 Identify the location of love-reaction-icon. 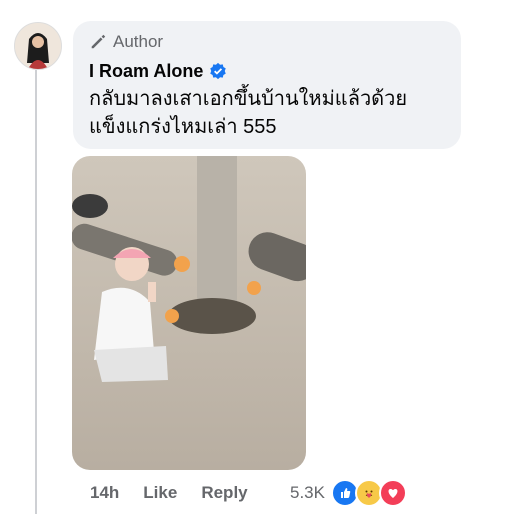
(392, 493).